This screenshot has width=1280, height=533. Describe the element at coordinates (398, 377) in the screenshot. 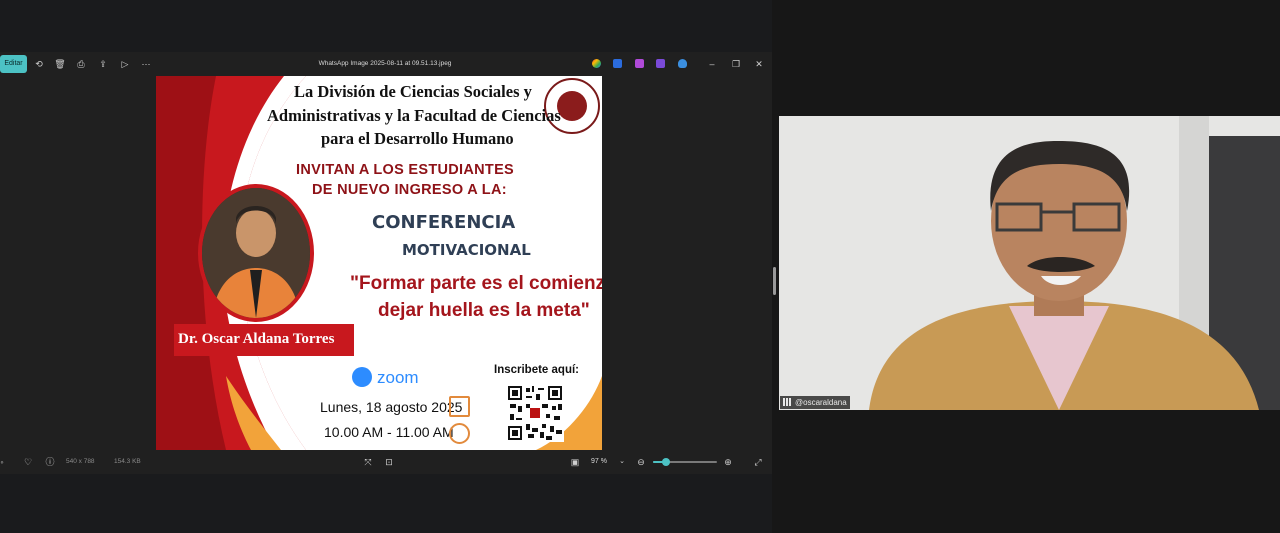

I see `zoom-label: zoom` at that location.